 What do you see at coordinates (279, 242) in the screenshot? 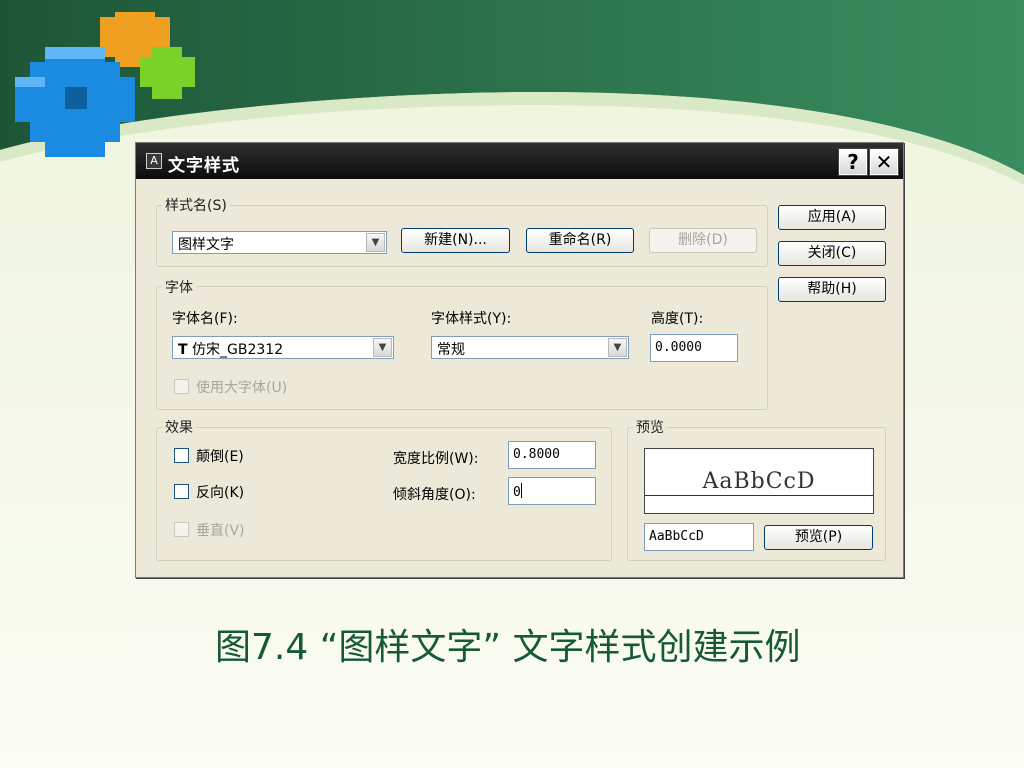
I see `style-name-dropdown: 图样文字 ▼` at bounding box center [279, 242].